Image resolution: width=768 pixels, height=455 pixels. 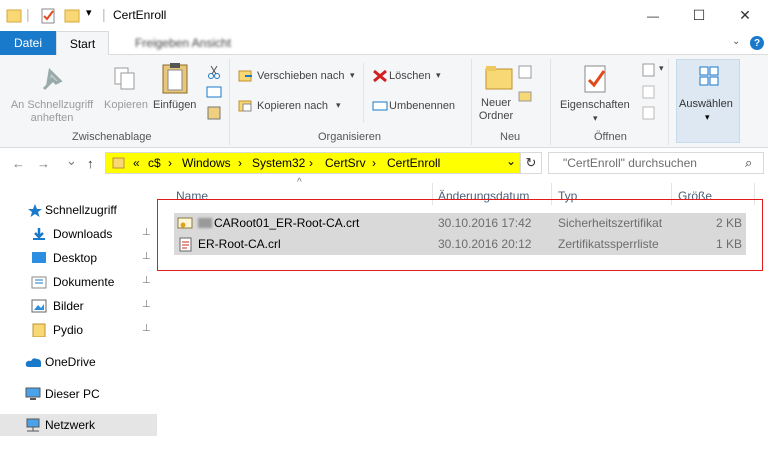 I want to click on help-icon: ?, so click(x=757, y=43).